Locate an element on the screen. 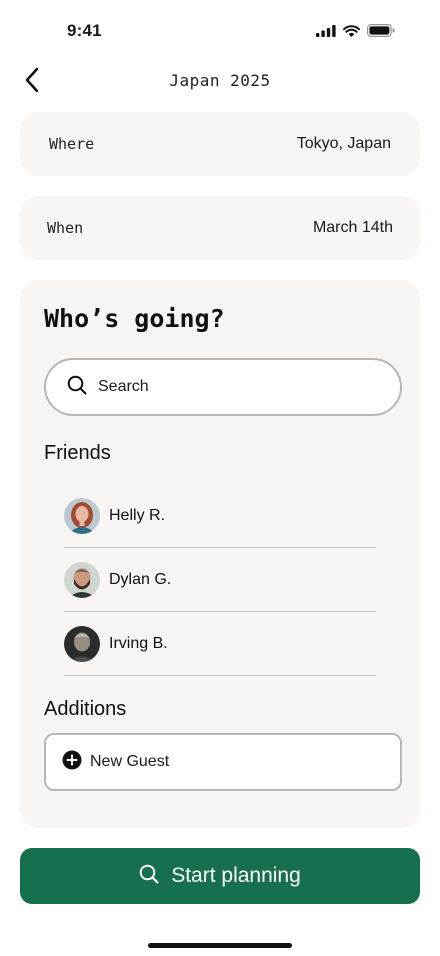  page-title: Japan 2025 is located at coordinates (220, 80).